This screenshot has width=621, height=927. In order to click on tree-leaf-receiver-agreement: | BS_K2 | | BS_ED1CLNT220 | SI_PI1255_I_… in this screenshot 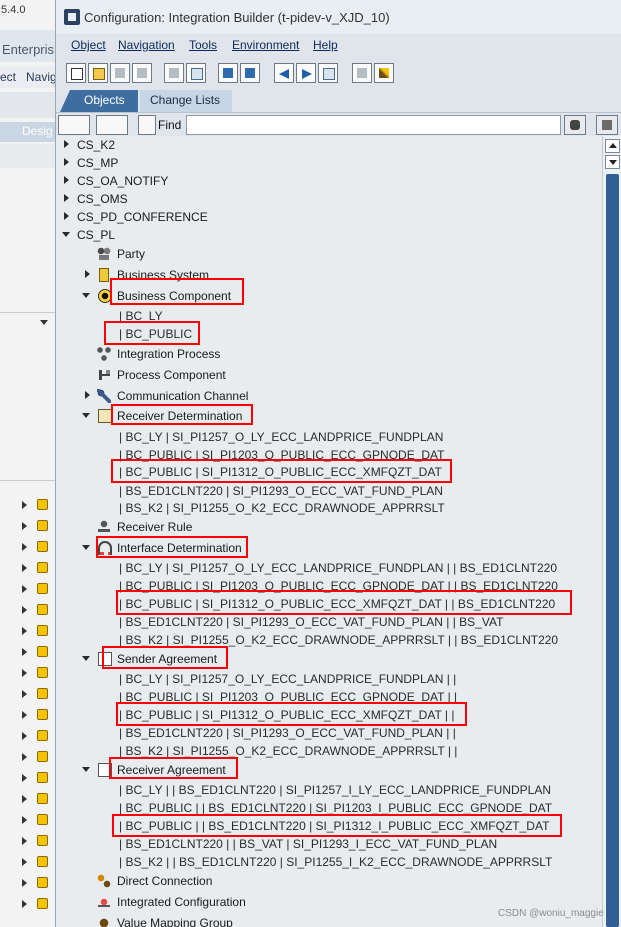, I will do `click(329, 862)`.